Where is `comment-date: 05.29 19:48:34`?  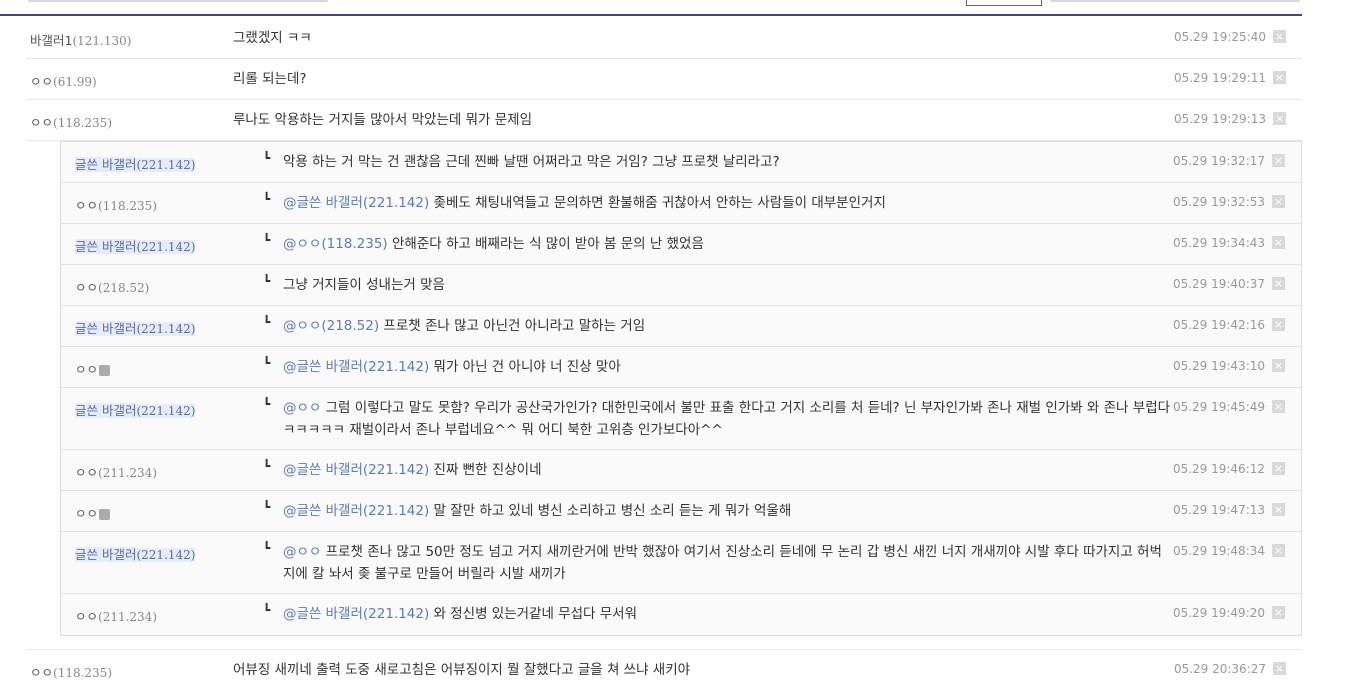
comment-date: 05.29 19:48:34 is located at coordinates (1218, 551).